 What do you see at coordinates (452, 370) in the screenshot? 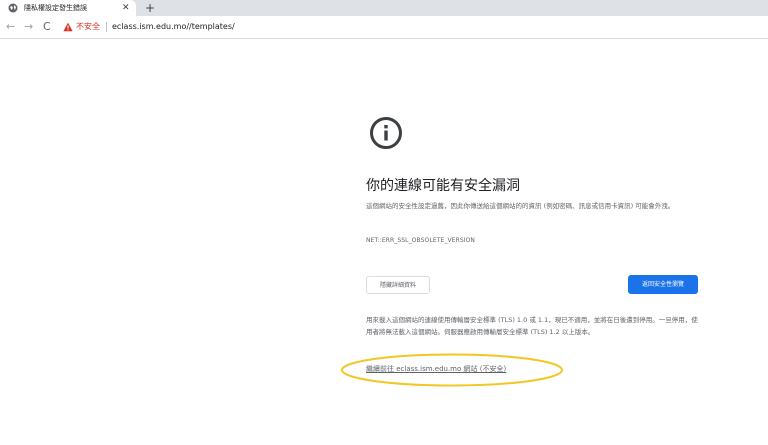
I see `highlight-ellipse-annotation` at bounding box center [452, 370].